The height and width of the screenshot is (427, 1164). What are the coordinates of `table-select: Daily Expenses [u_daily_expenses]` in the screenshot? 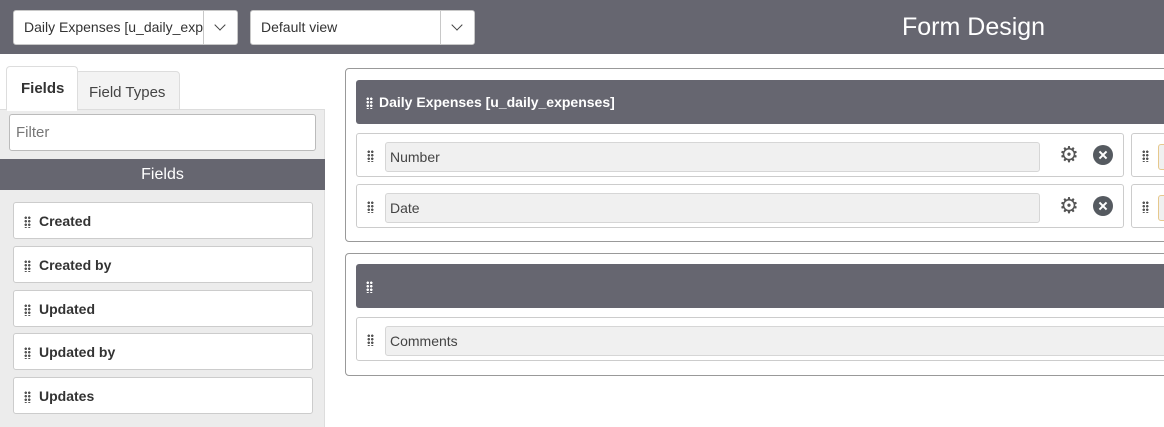 It's located at (125, 27).